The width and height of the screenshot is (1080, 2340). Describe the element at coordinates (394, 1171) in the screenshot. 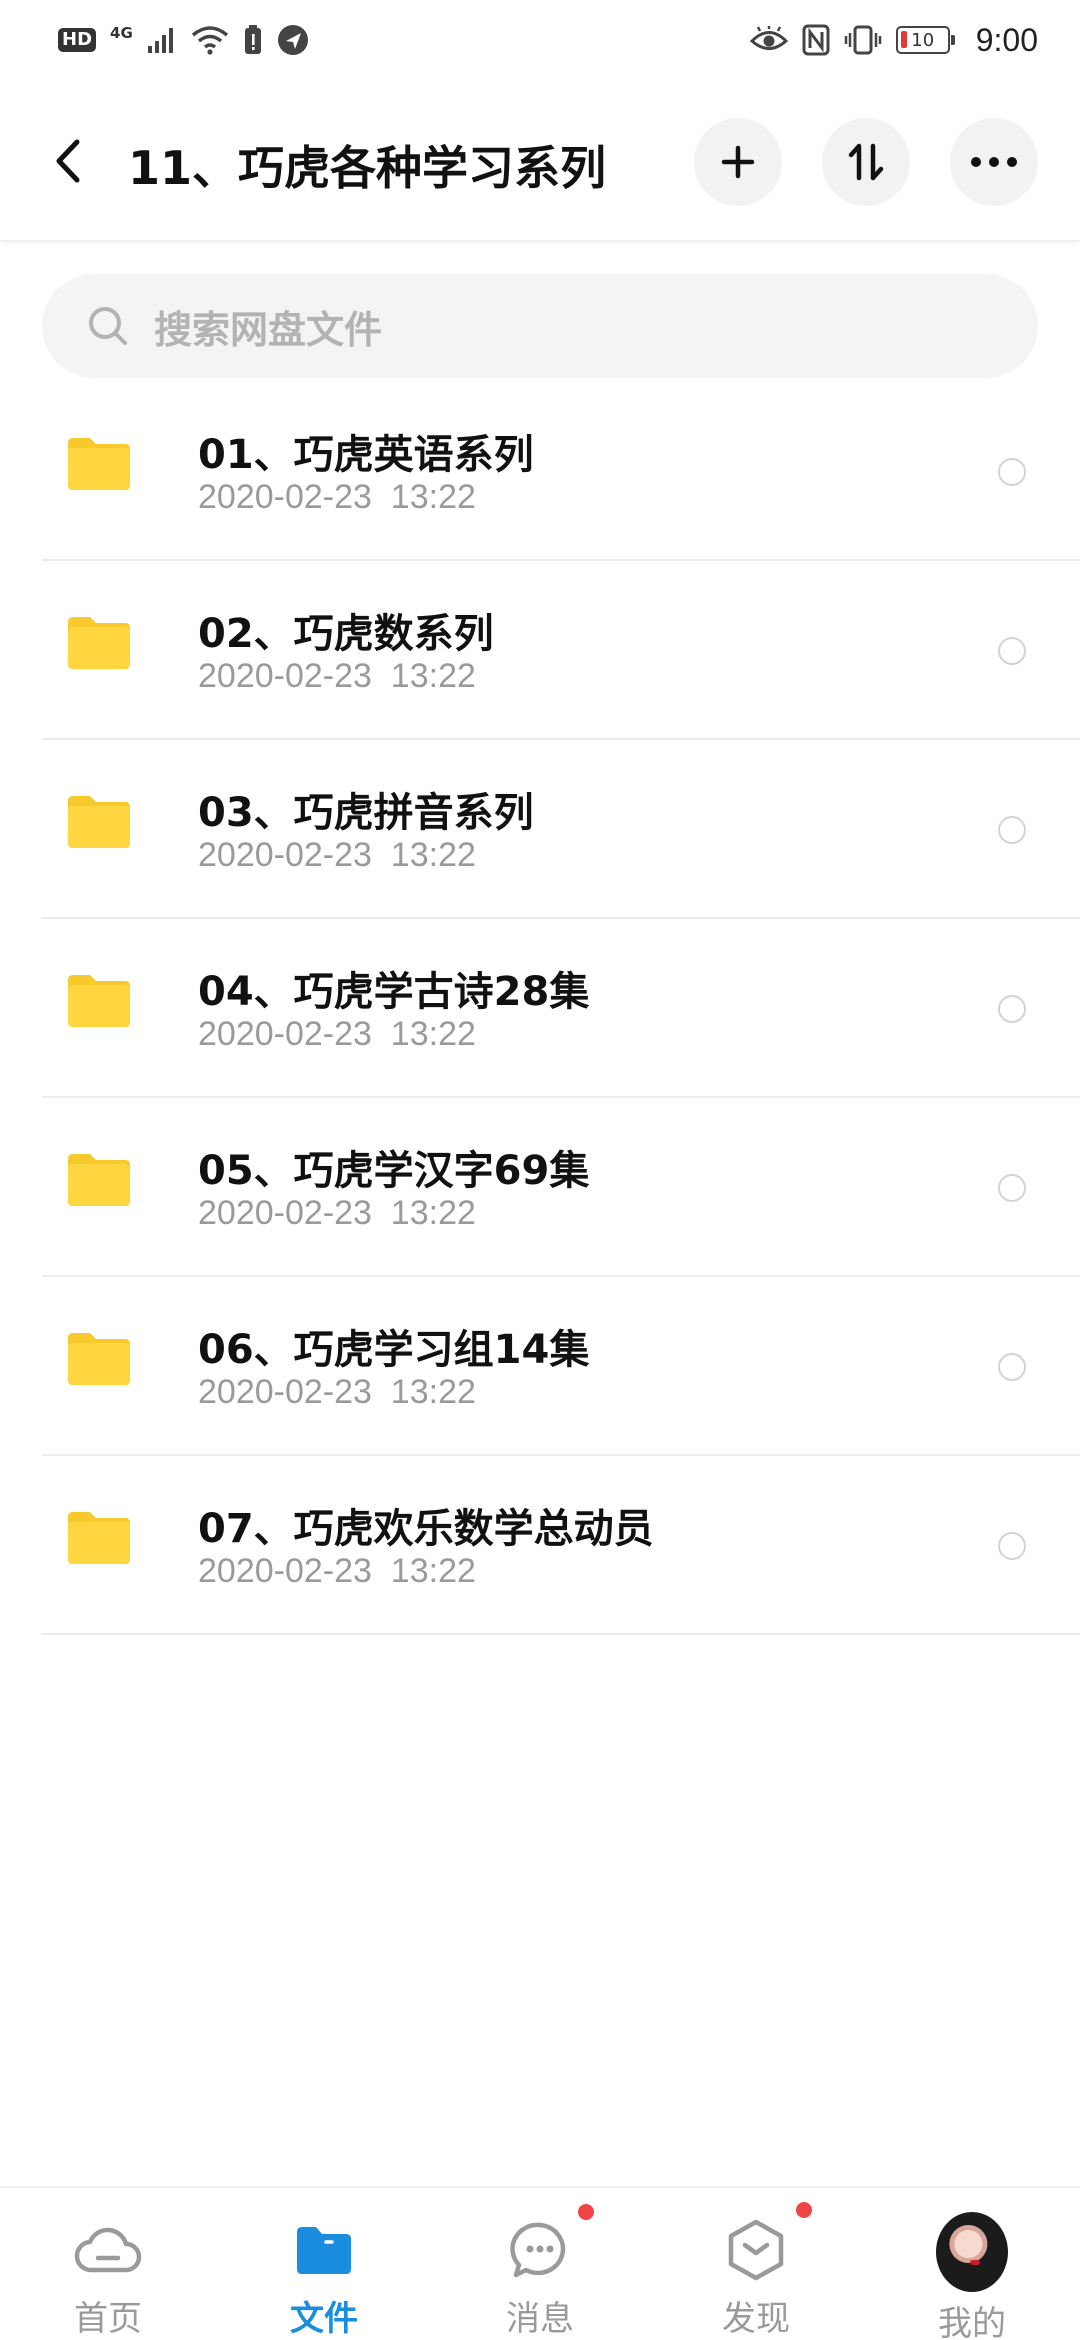

I see `file-name: 05、巧虎学汉字69集` at that location.